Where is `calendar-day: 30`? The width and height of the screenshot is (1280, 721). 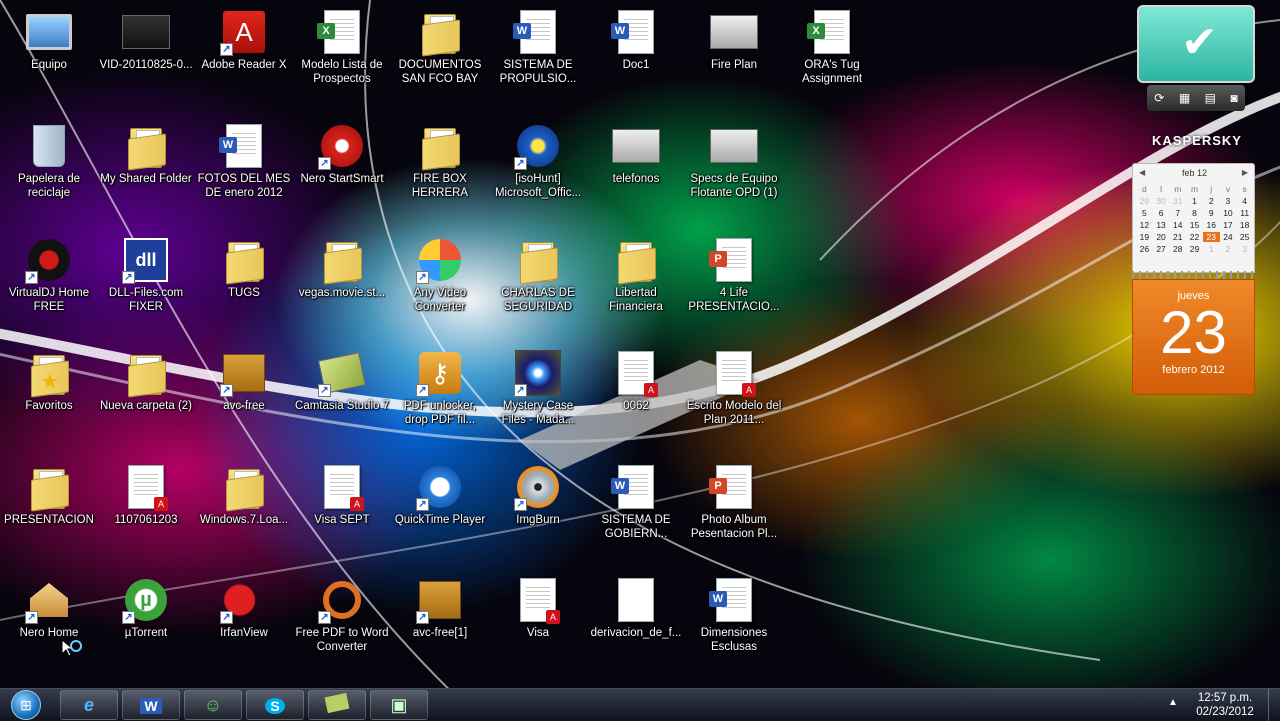 calendar-day: 30 is located at coordinates (1161, 201).